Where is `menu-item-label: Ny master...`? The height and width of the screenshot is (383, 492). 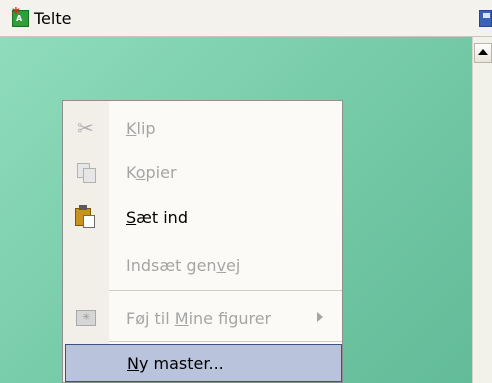
menu-item-label: Ny master... is located at coordinates (175, 363).